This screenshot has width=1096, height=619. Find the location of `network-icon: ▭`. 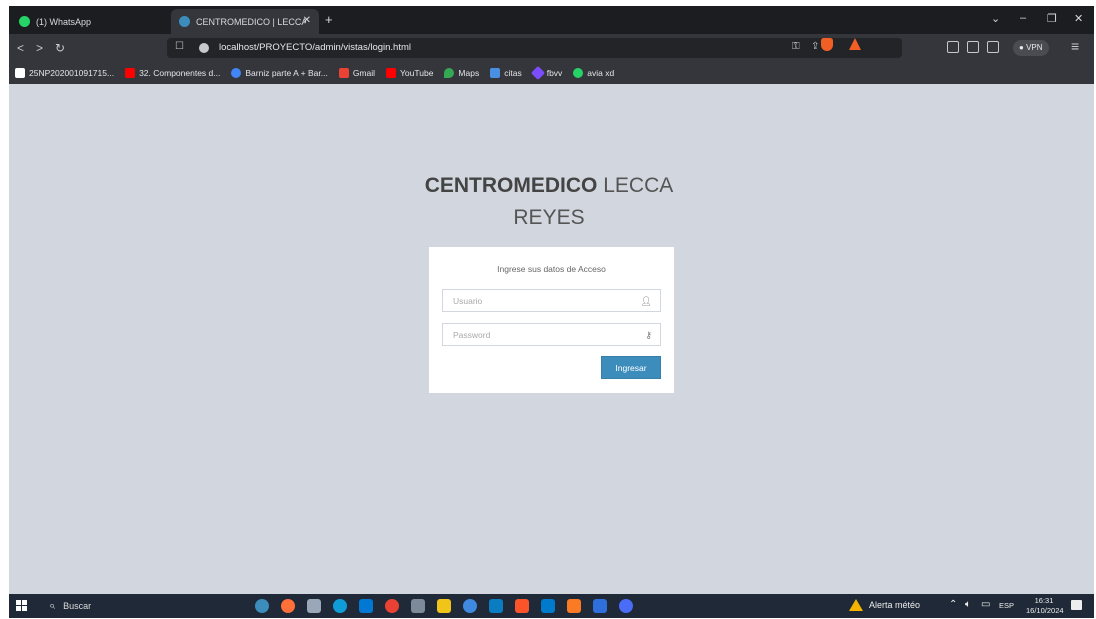

network-icon: ▭ is located at coordinates (985, 604).